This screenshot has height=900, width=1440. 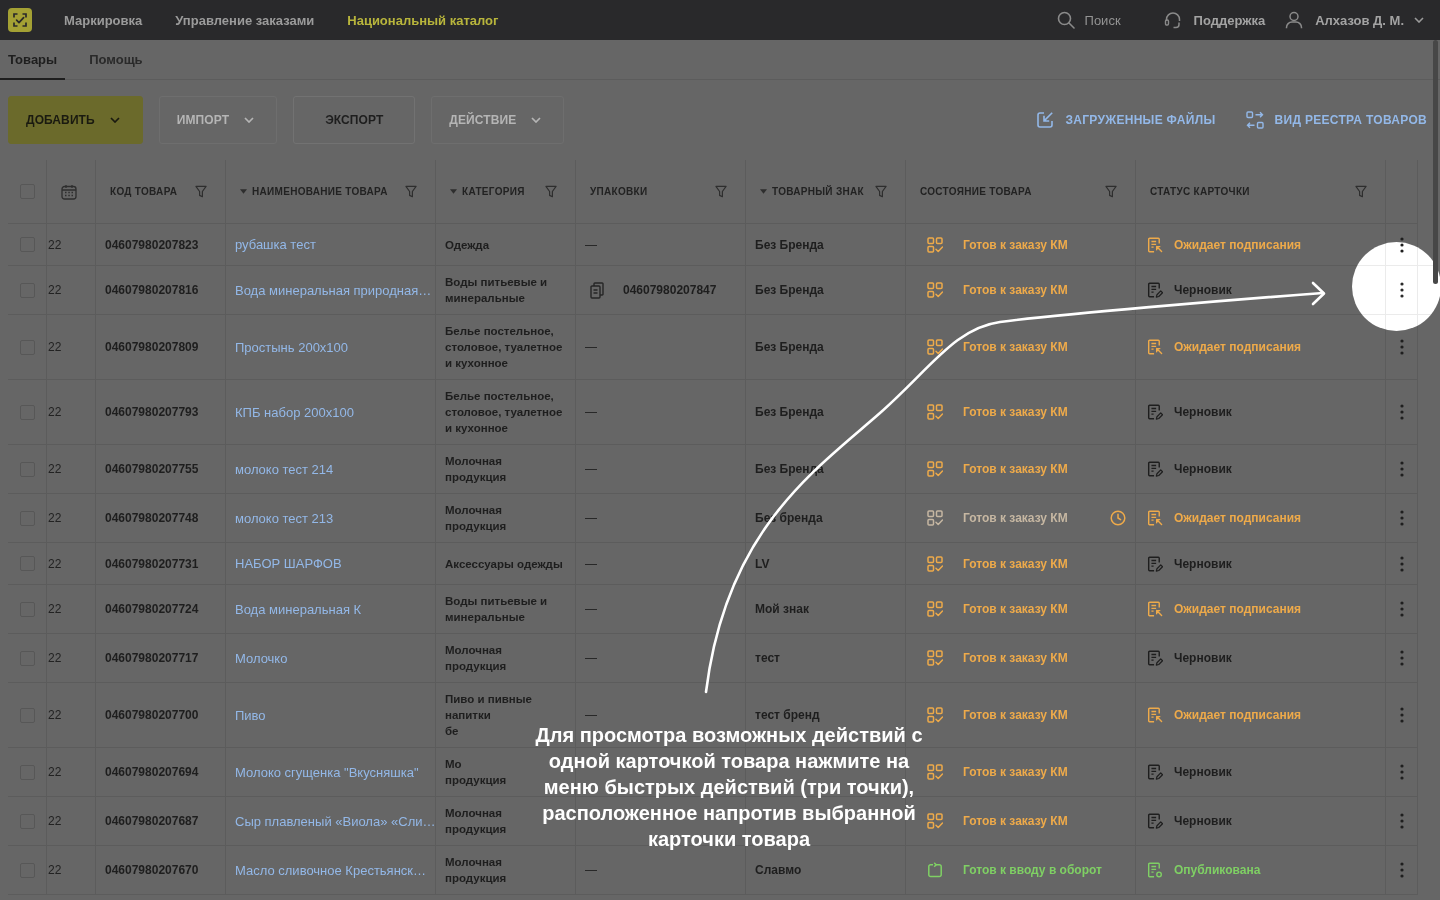 I want to click on product-code: 04607980207793, so click(x=152, y=412).